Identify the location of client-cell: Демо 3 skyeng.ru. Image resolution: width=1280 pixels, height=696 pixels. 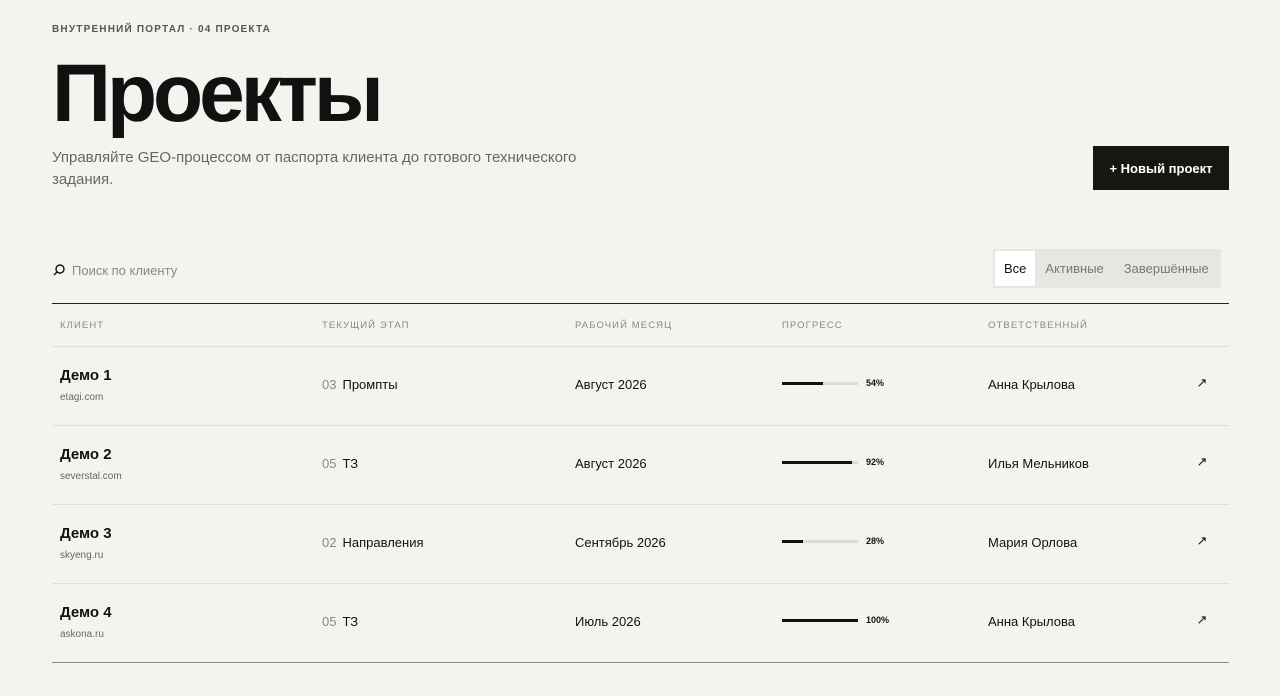
(86, 543).